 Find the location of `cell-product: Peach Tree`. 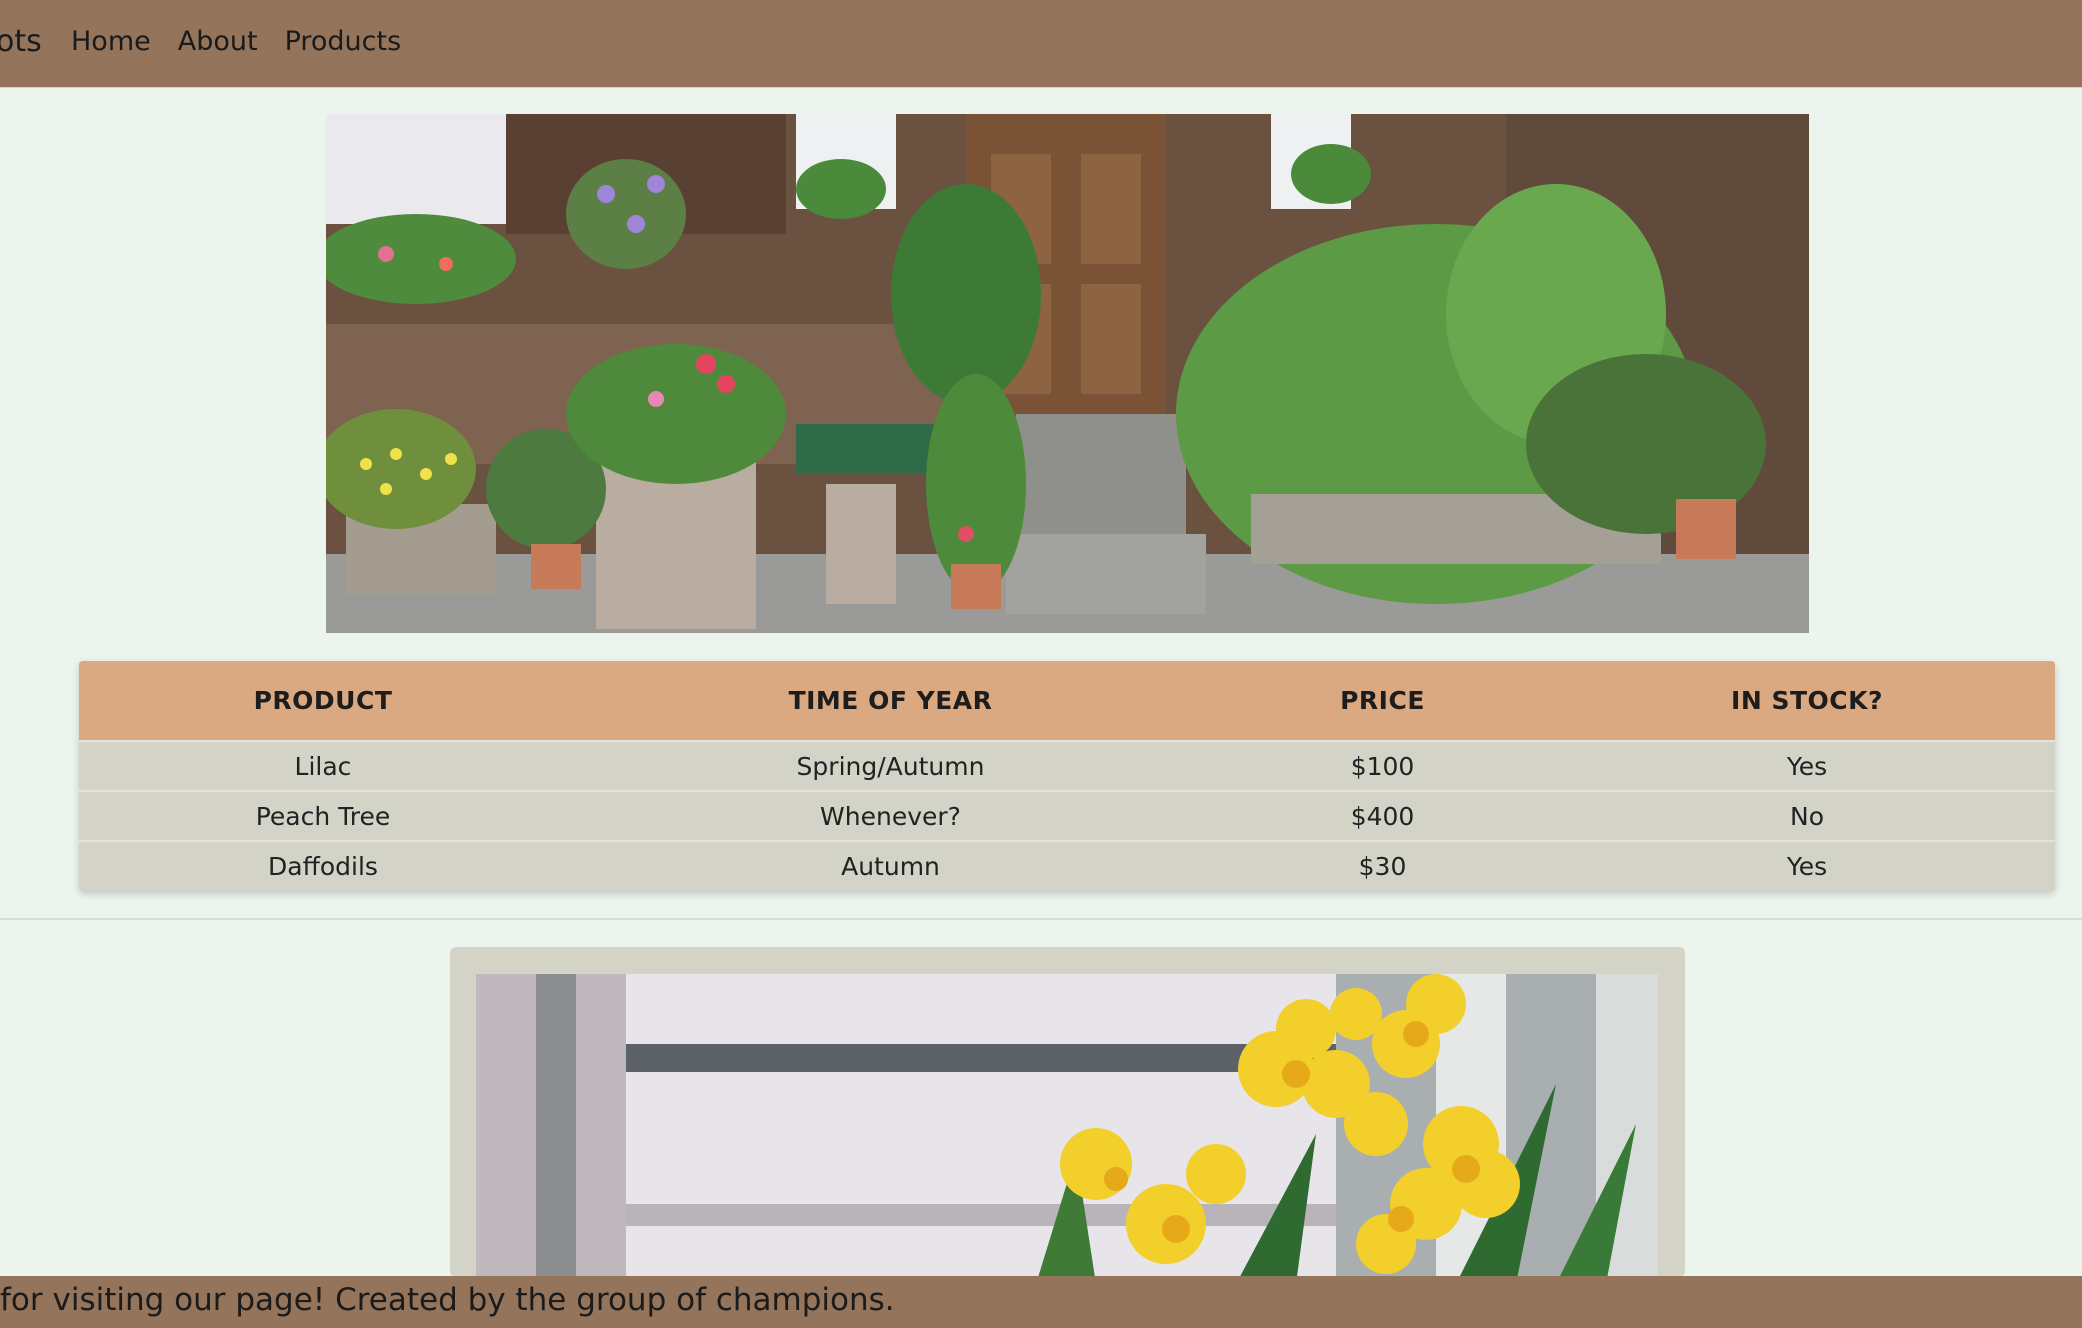

cell-product: Peach Tree is located at coordinates (323, 816).